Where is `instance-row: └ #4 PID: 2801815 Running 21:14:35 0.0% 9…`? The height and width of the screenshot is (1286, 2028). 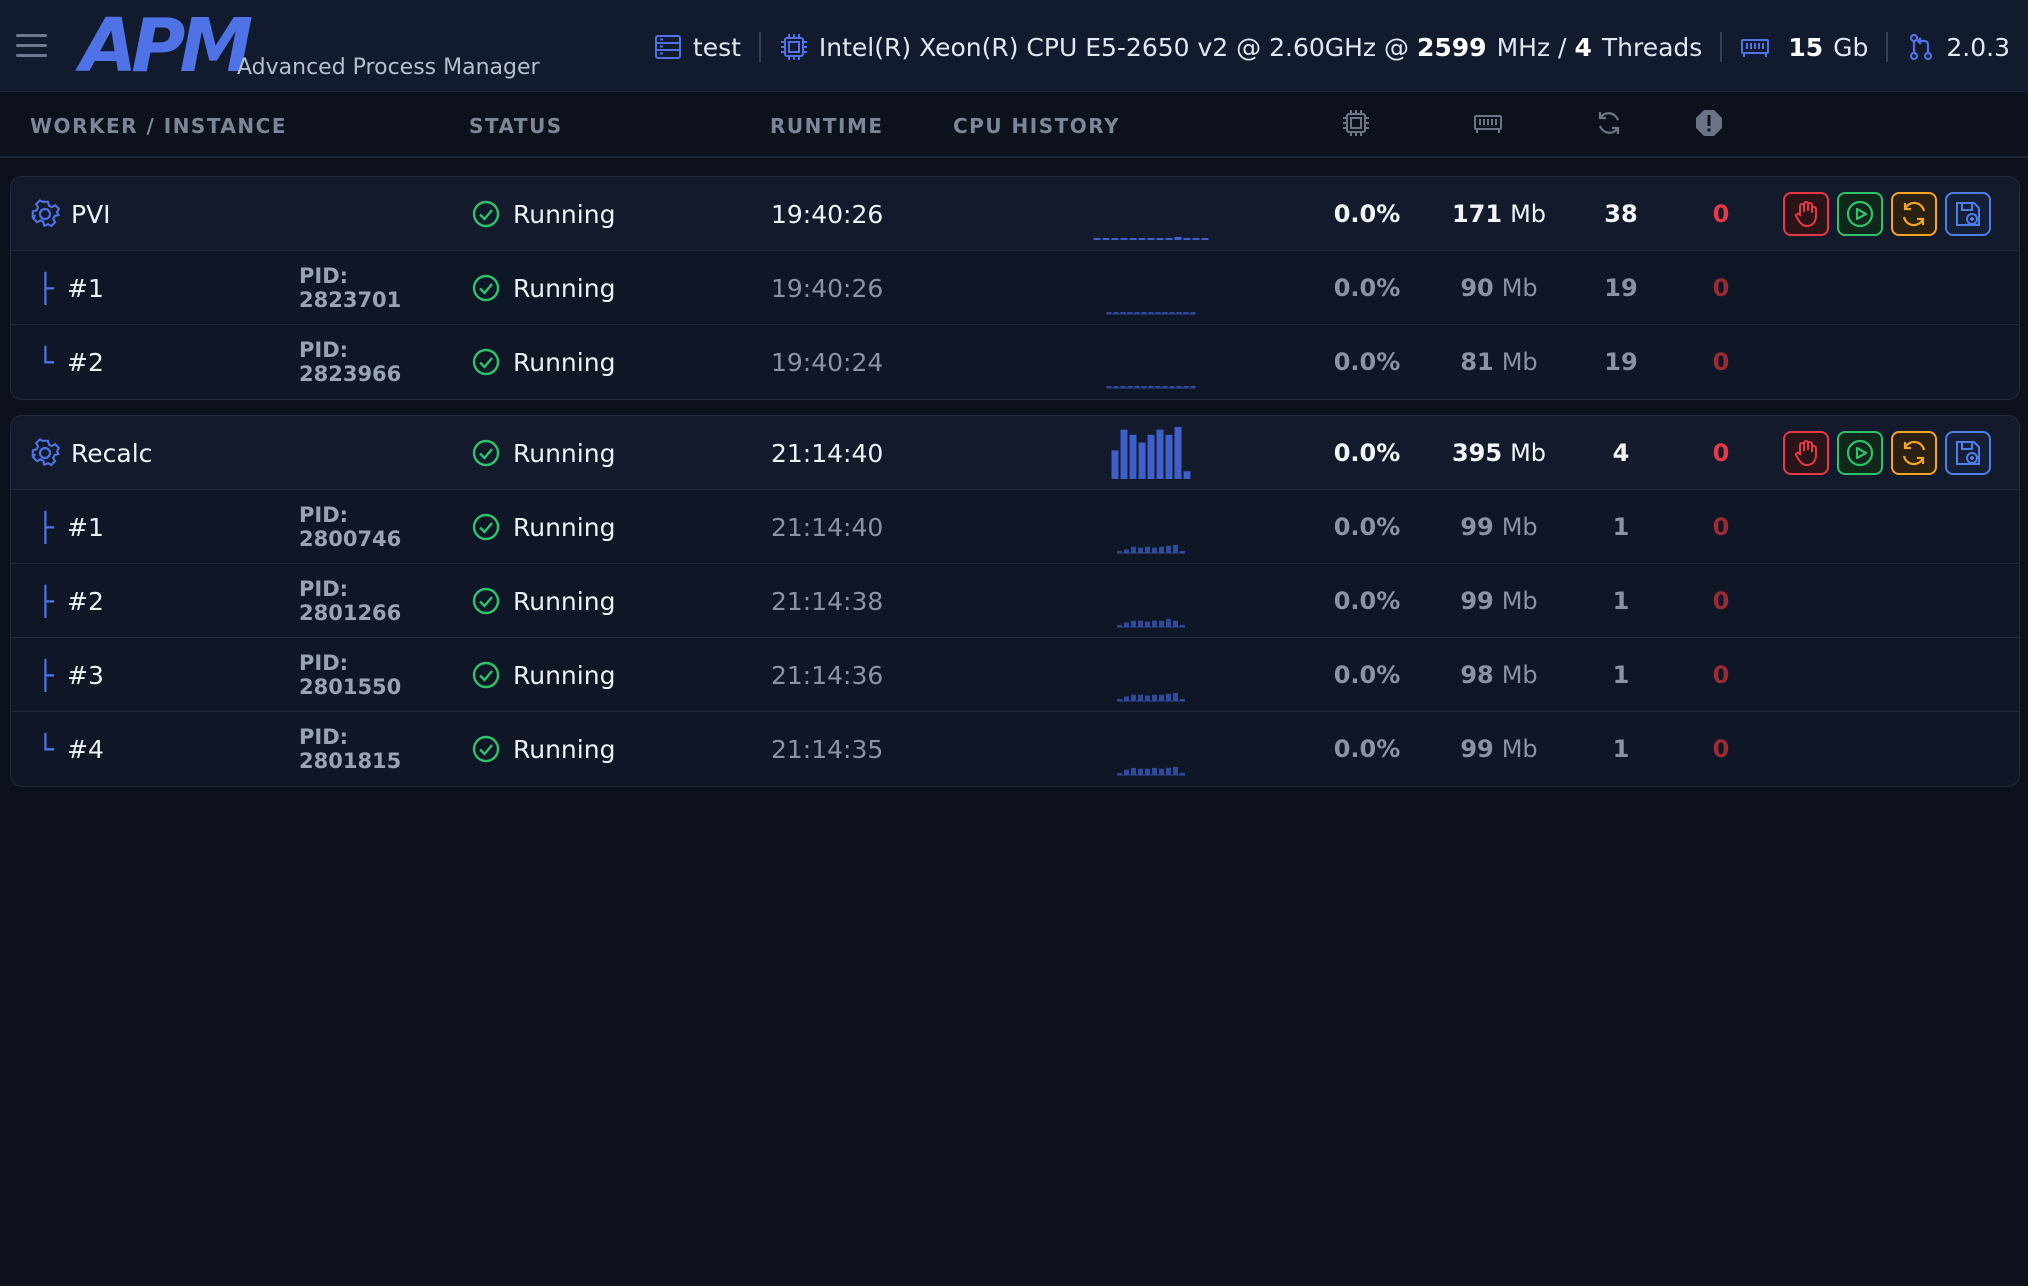 instance-row: └ #4 PID: 2801815 Running 21:14:35 0.0% 9… is located at coordinates (1015, 749).